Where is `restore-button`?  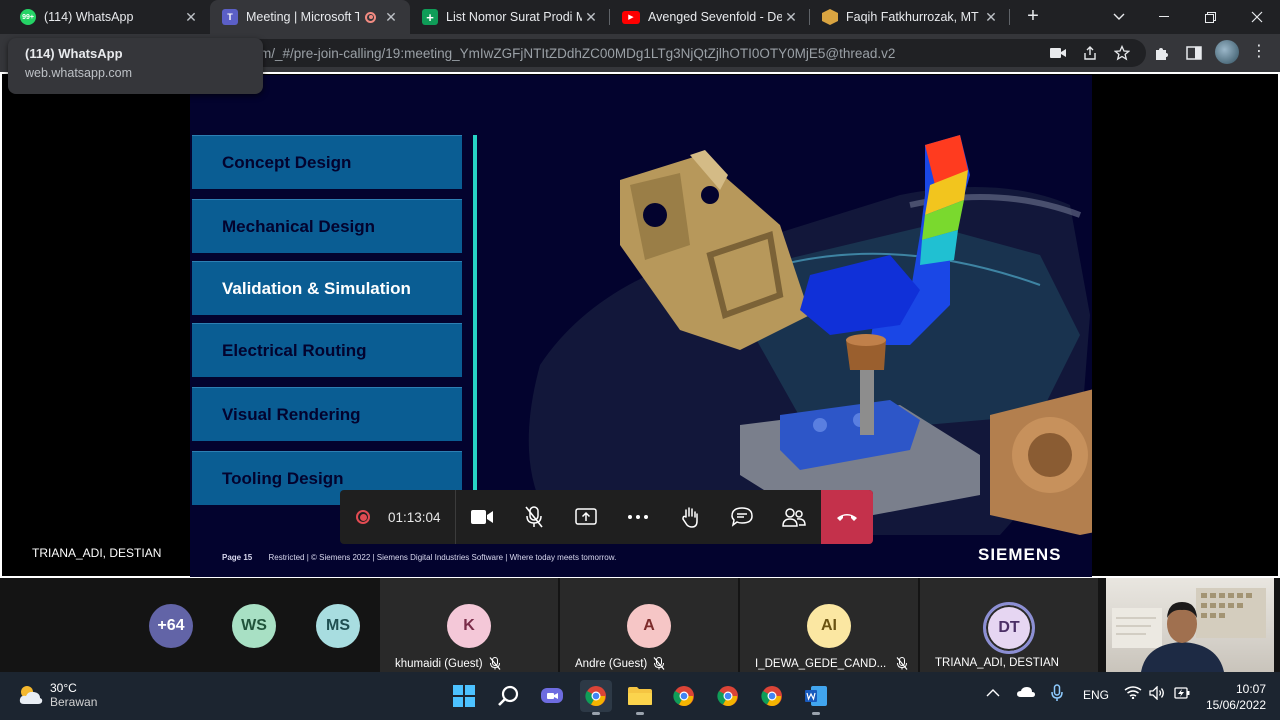
restore-button is located at coordinates (1210, 17).